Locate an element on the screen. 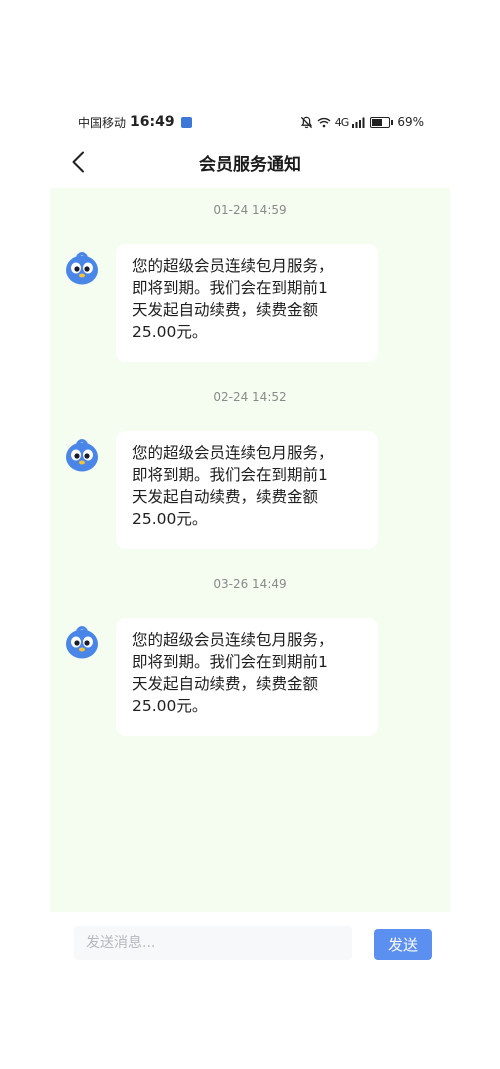 Image resolution: width=500 pixels, height=1069 pixels. carrier-name: 中国移动 is located at coordinates (102, 122).